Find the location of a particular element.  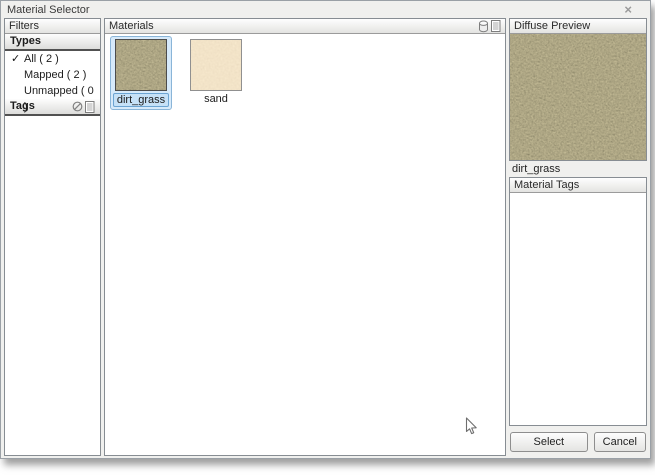

material-tile-label: sand is located at coordinates (216, 99).